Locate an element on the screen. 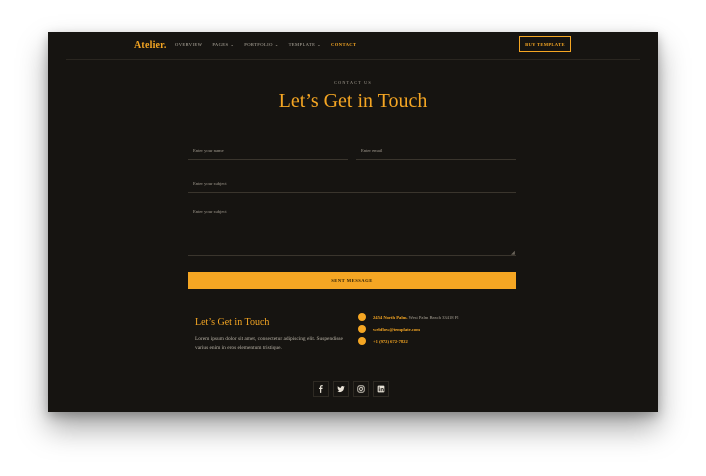 The image size is (706, 476). mail-icon is located at coordinates (362, 329).